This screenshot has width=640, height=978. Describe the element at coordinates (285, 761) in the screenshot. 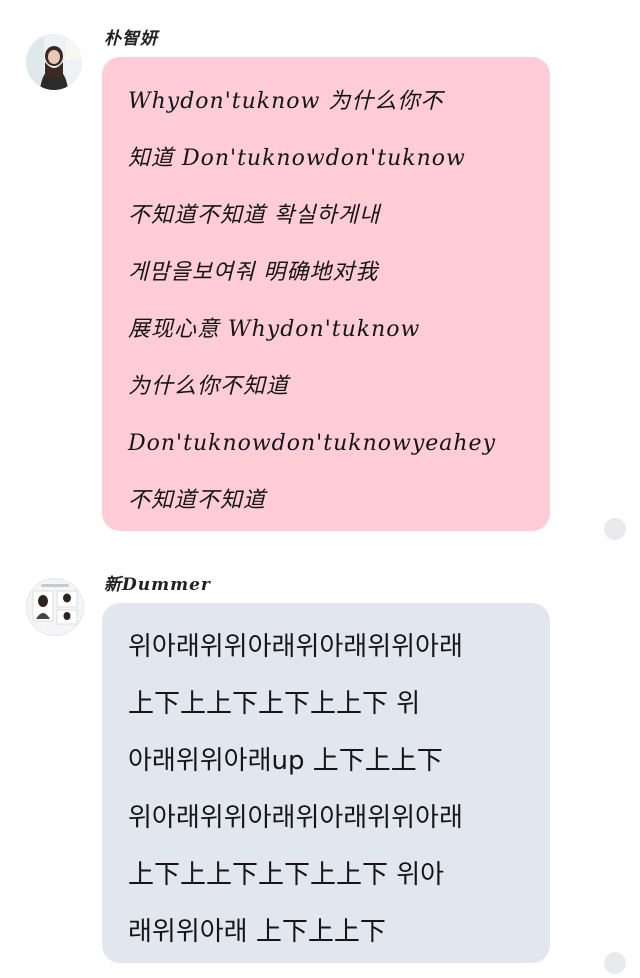

I see `message-line: 아래위위아래up 上下上上下` at that location.